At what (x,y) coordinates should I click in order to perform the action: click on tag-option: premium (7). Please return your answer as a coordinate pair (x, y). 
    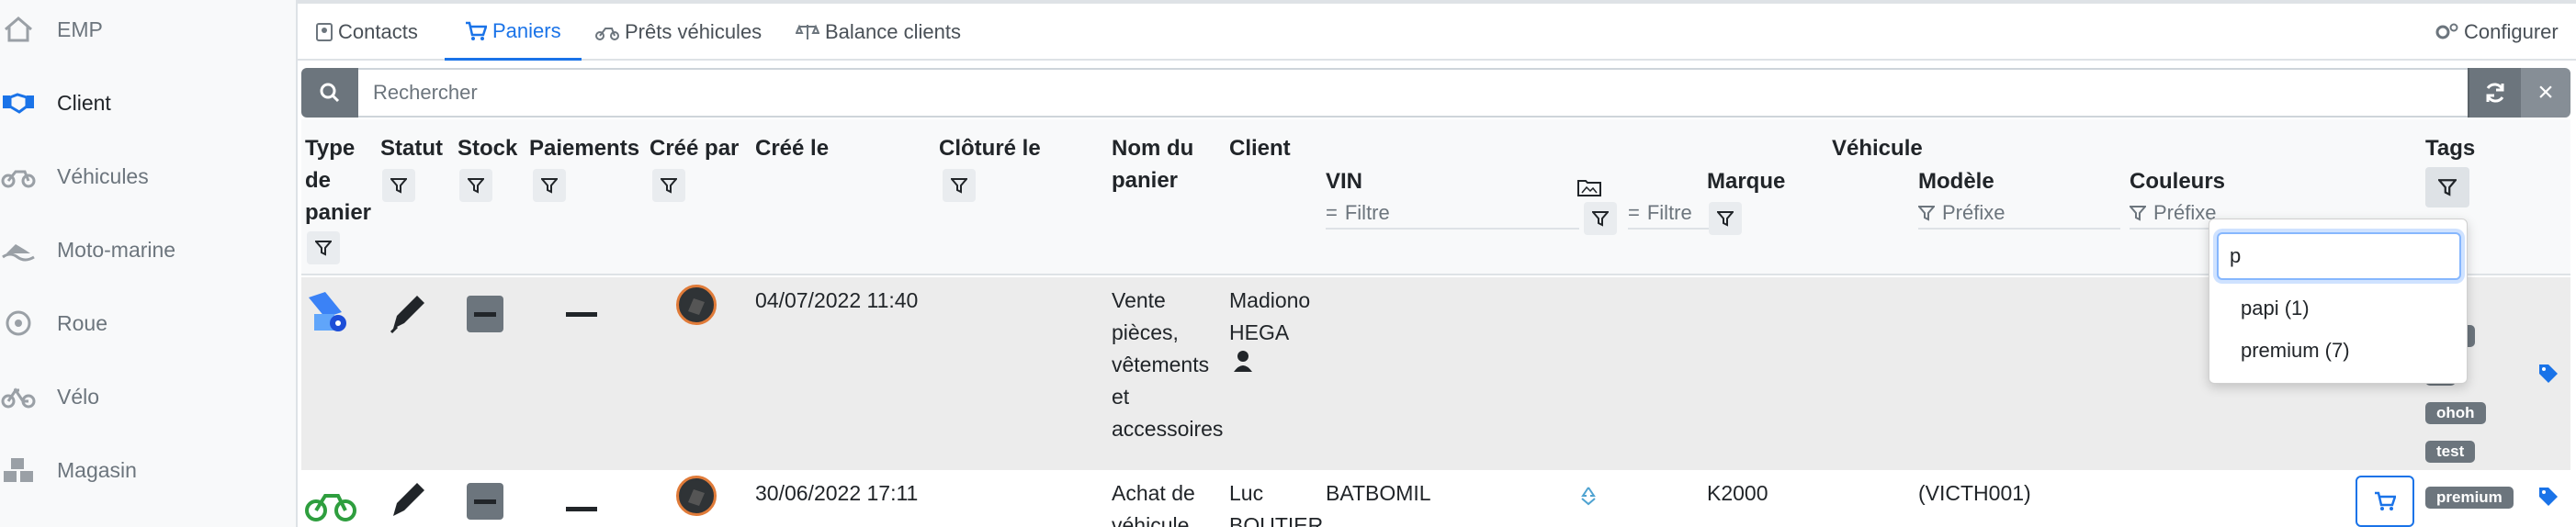
    Looking at the image, I should click on (2295, 351).